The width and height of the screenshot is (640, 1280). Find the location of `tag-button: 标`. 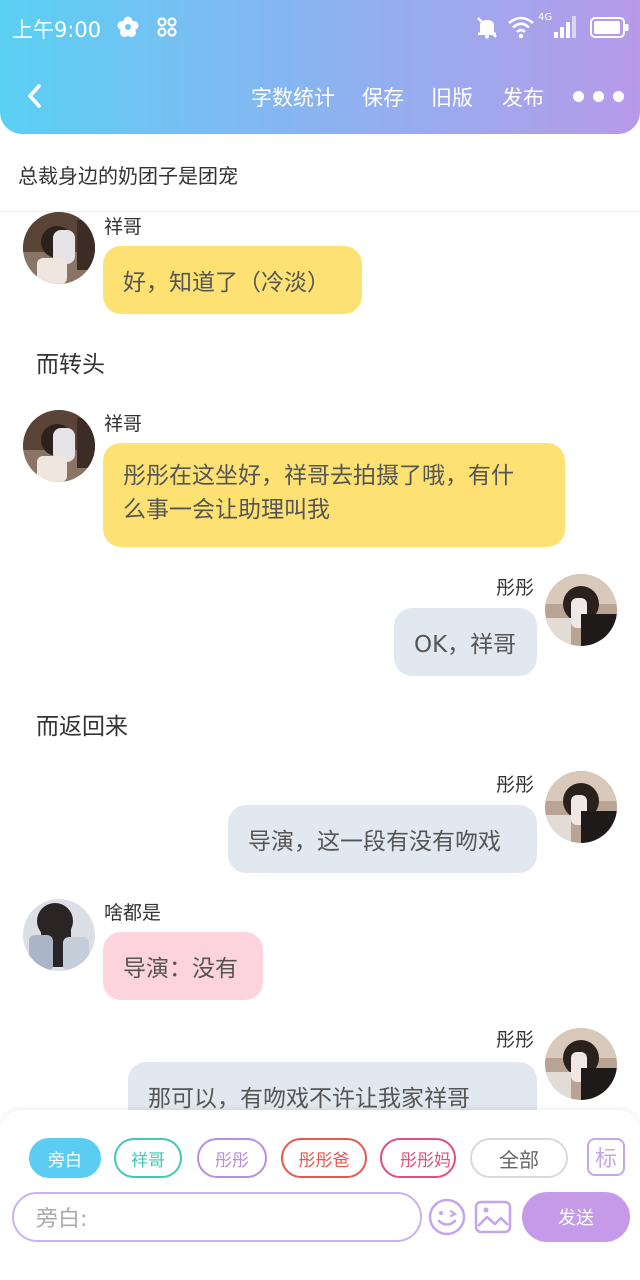

tag-button: 标 is located at coordinates (606, 1157).